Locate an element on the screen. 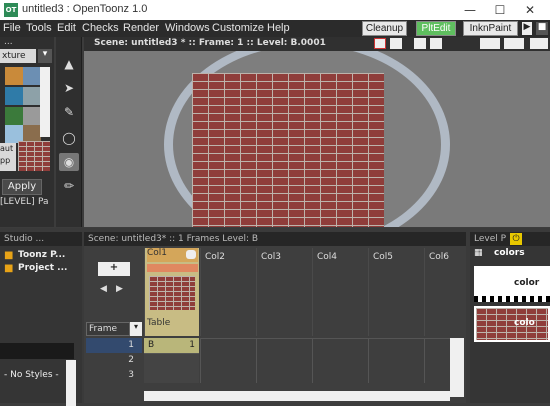 This screenshot has width=550, height=406. level-label: [LEVEL] is located at coordinates (17, 202).